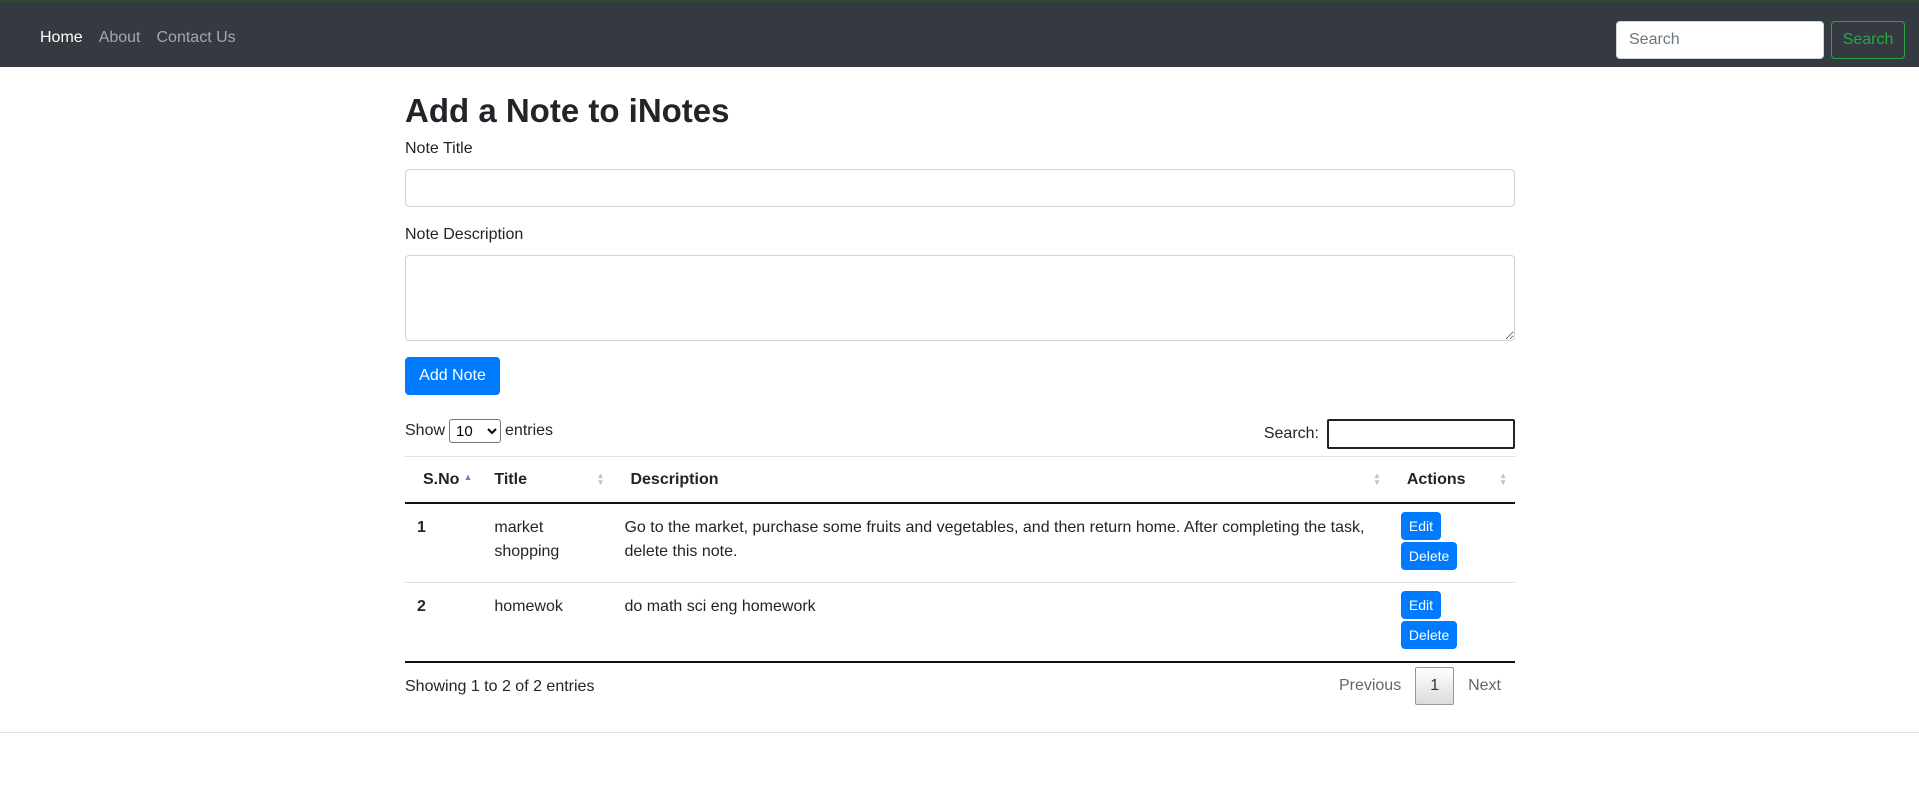 The height and width of the screenshot is (803, 1919). I want to click on table-info: Showing 1 to 2 of 2 entries, so click(500, 686).